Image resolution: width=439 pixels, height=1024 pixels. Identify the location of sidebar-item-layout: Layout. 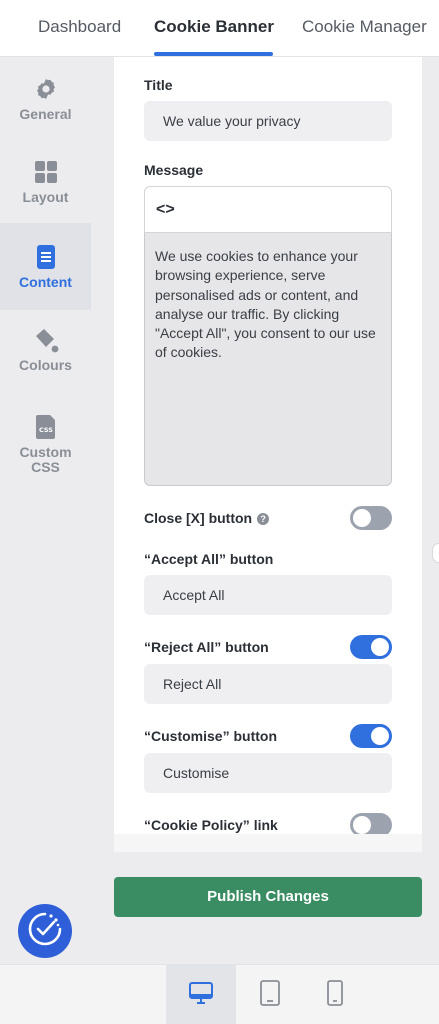
(45, 183).